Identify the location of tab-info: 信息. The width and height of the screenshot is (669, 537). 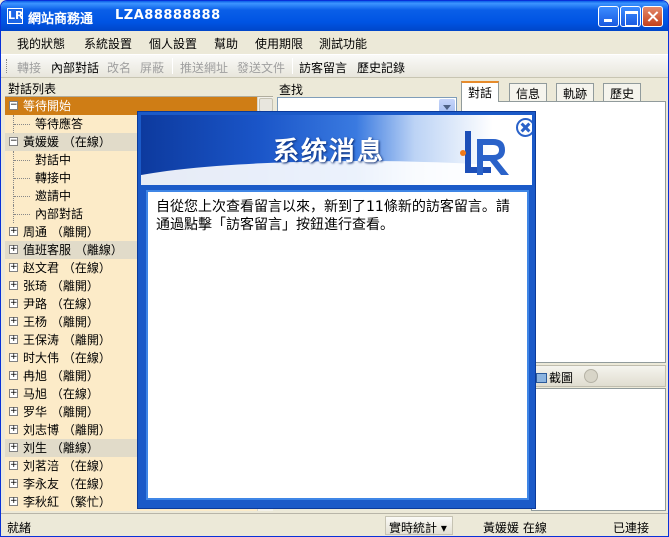
(528, 92).